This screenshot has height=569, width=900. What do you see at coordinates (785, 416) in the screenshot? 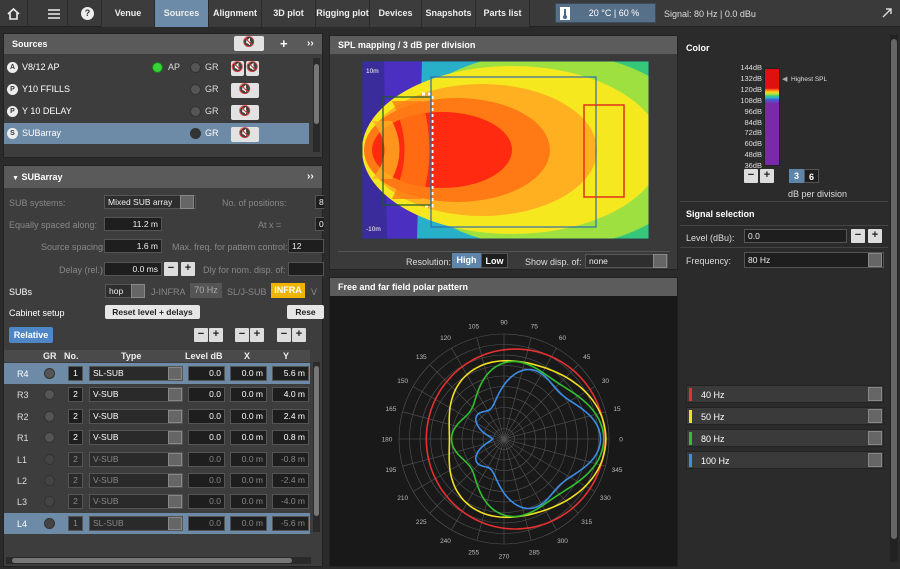
I see `legend-item: 50 Hz` at bounding box center [785, 416].